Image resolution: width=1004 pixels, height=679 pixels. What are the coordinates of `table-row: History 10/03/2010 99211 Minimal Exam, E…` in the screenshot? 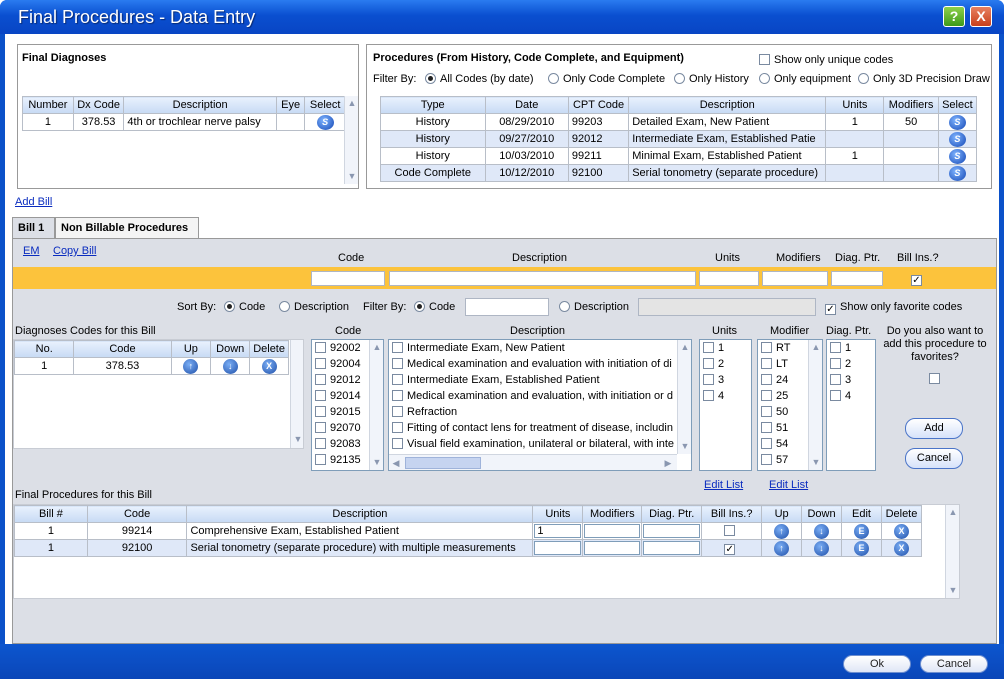 It's located at (679, 156).